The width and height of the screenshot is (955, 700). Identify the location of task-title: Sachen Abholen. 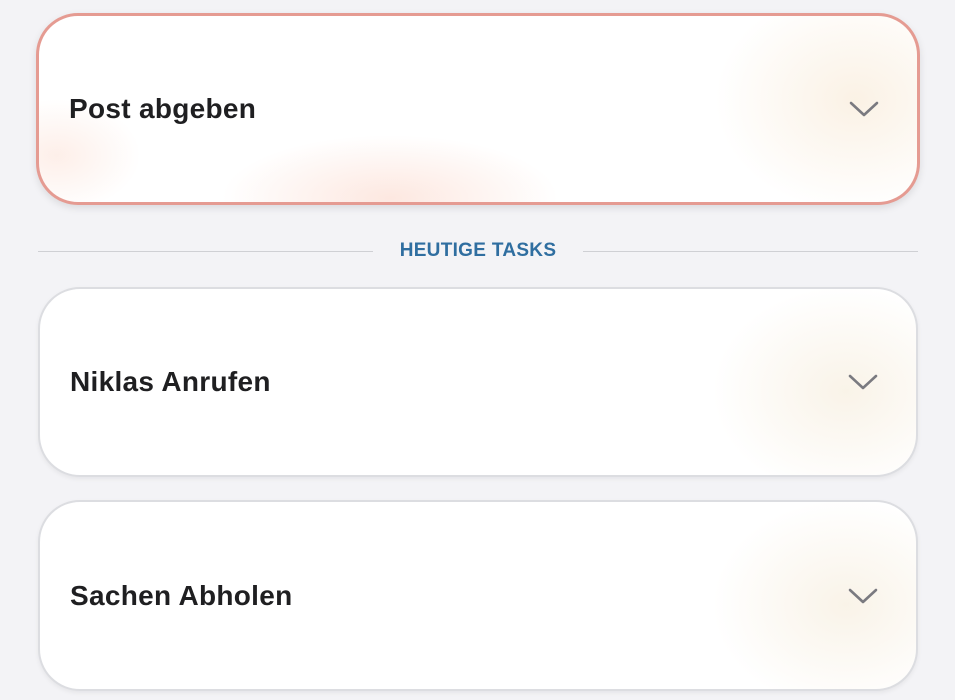
(181, 595).